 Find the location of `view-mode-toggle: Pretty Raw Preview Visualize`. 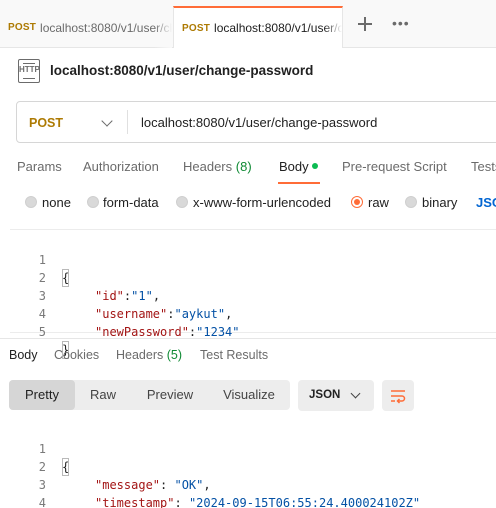

view-mode-toggle: Pretty Raw Preview Visualize is located at coordinates (149, 395).